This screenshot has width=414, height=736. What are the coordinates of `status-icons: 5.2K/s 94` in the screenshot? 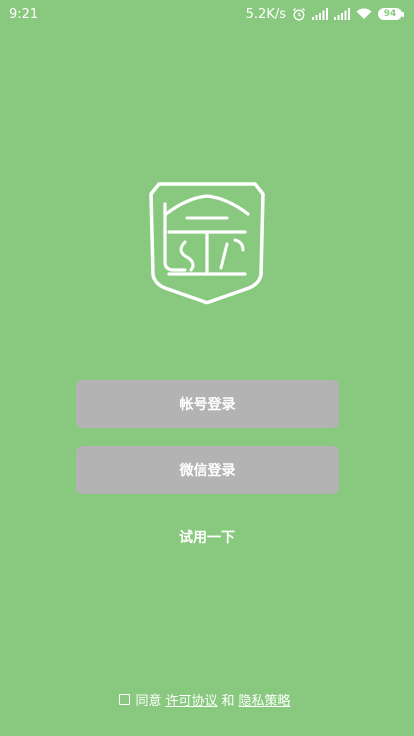 It's located at (325, 14).